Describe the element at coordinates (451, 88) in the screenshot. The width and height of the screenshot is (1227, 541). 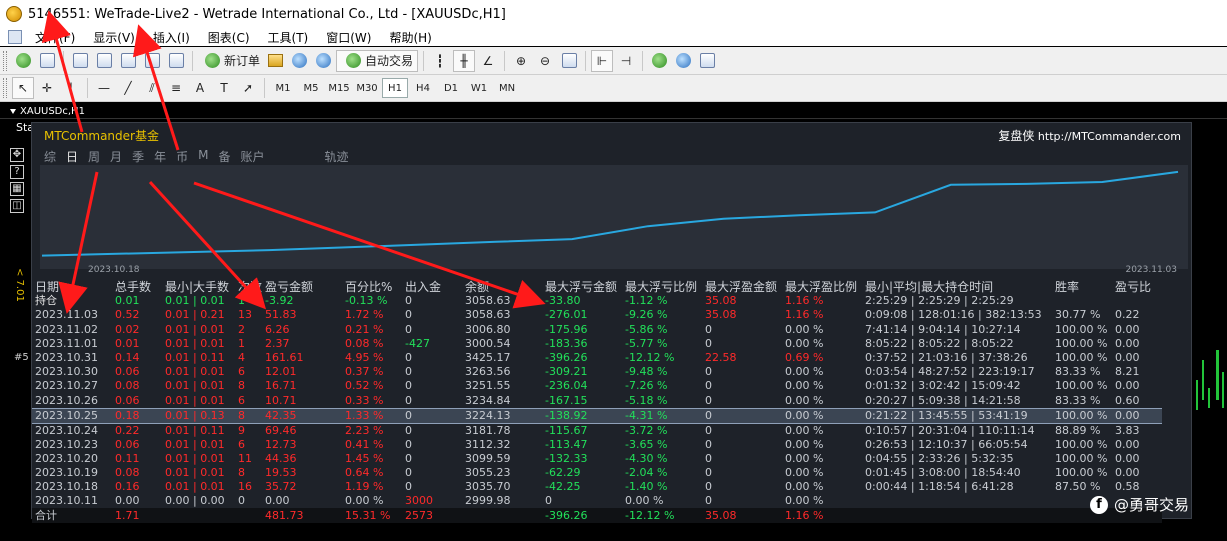
I see `timeframe-d1: D1` at that location.